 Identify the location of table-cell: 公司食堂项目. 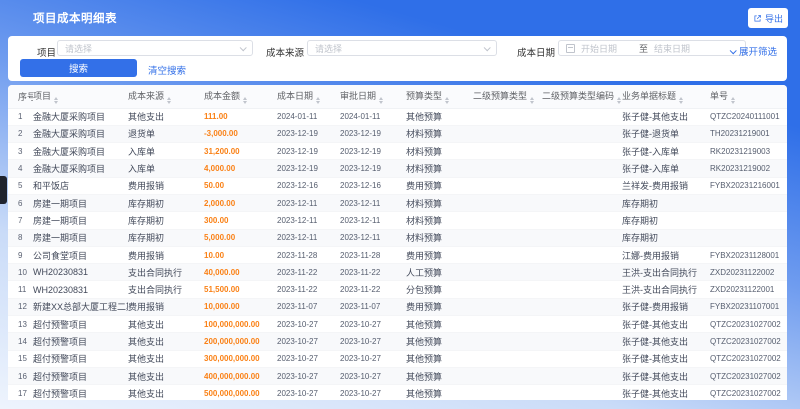
(80, 255).